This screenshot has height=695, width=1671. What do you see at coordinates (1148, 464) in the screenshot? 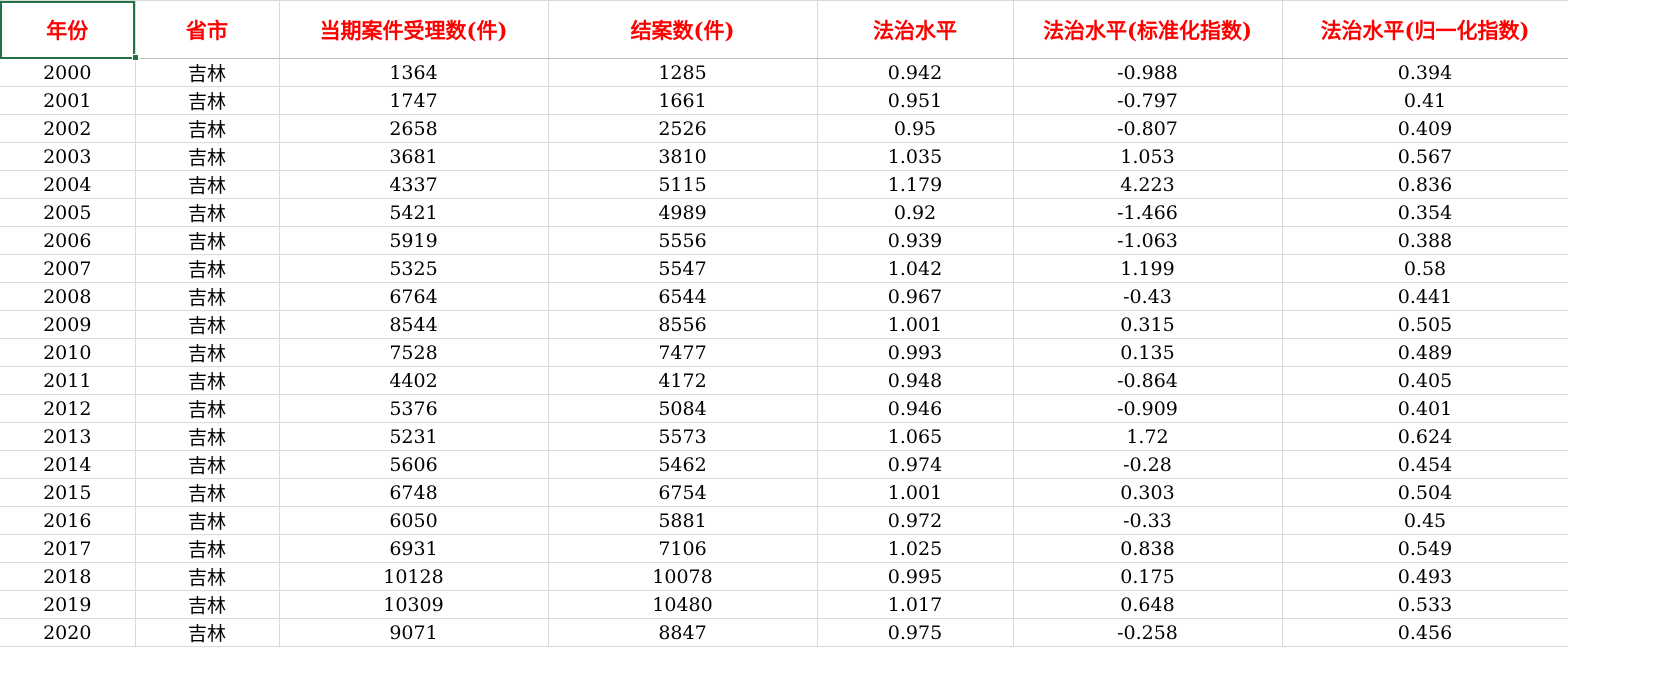
I see `cell-standardized-index: -0.28` at bounding box center [1148, 464].